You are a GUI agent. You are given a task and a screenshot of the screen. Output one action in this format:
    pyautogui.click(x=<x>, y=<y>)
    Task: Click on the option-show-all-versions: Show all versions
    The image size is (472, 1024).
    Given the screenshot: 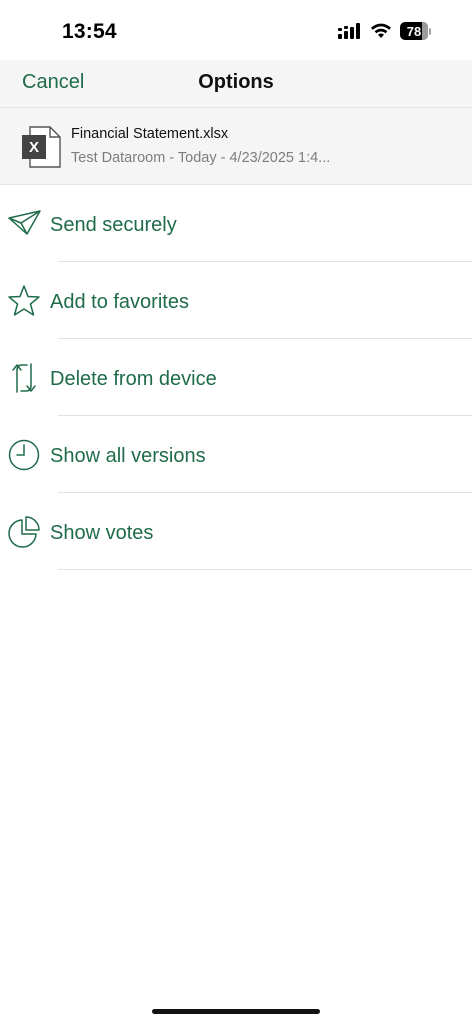 What is the action you would take?
    pyautogui.click(x=236, y=454)
    